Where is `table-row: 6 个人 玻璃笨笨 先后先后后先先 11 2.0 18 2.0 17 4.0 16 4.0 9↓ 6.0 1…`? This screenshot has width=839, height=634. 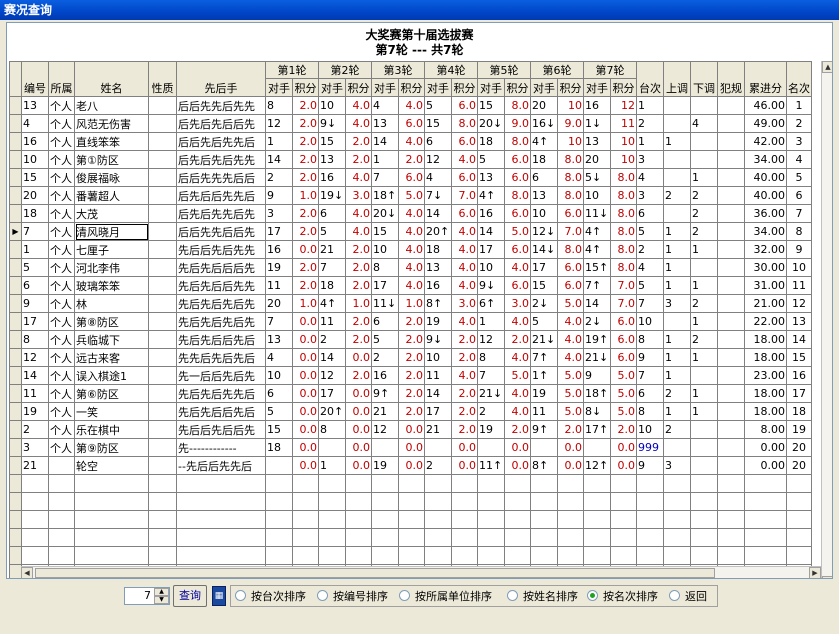 table-row: 6 个人 玻璃笨笨 先后先后后先先 11 2.0 18 2.0 17 4.0 16 4.0 9↓ 6.0 1… is located at coordinates (410, 285).